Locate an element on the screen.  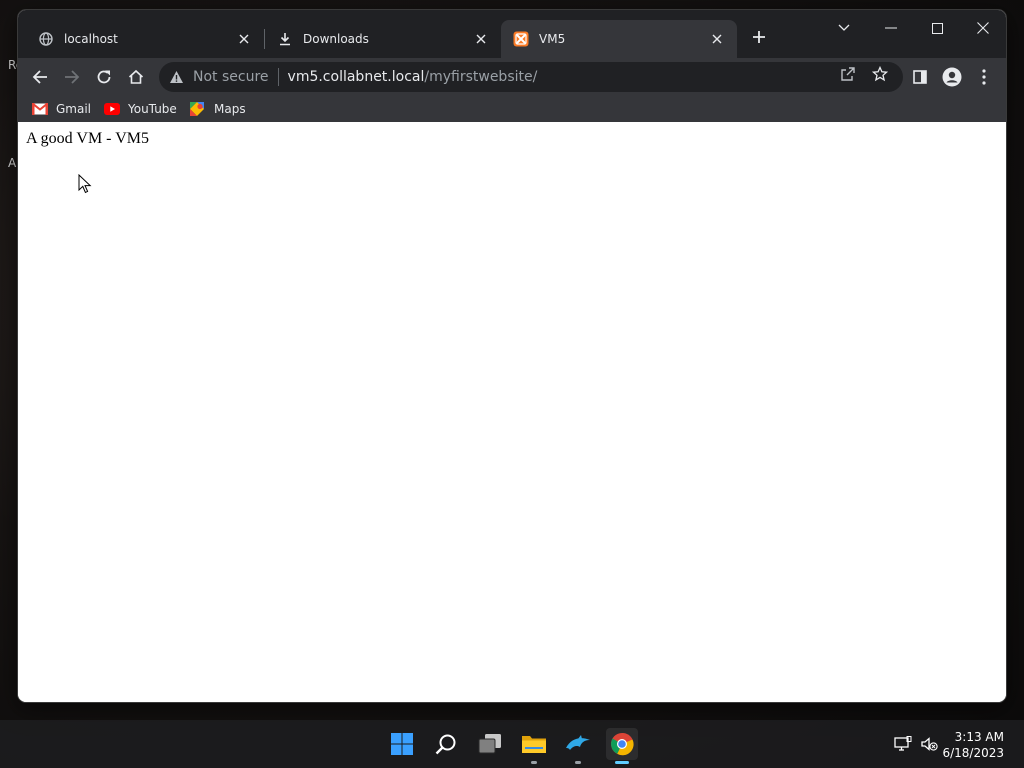
more-vertical-icon is located at coordinates (984, 77).